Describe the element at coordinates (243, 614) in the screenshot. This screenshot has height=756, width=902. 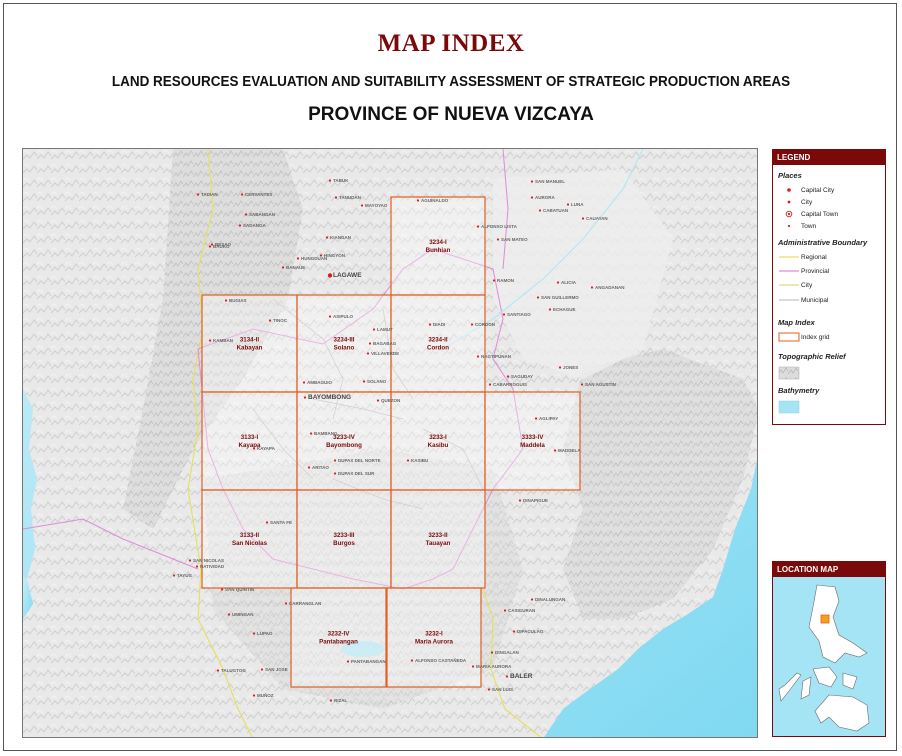
I see `place-label: UMINGAN` at that location.